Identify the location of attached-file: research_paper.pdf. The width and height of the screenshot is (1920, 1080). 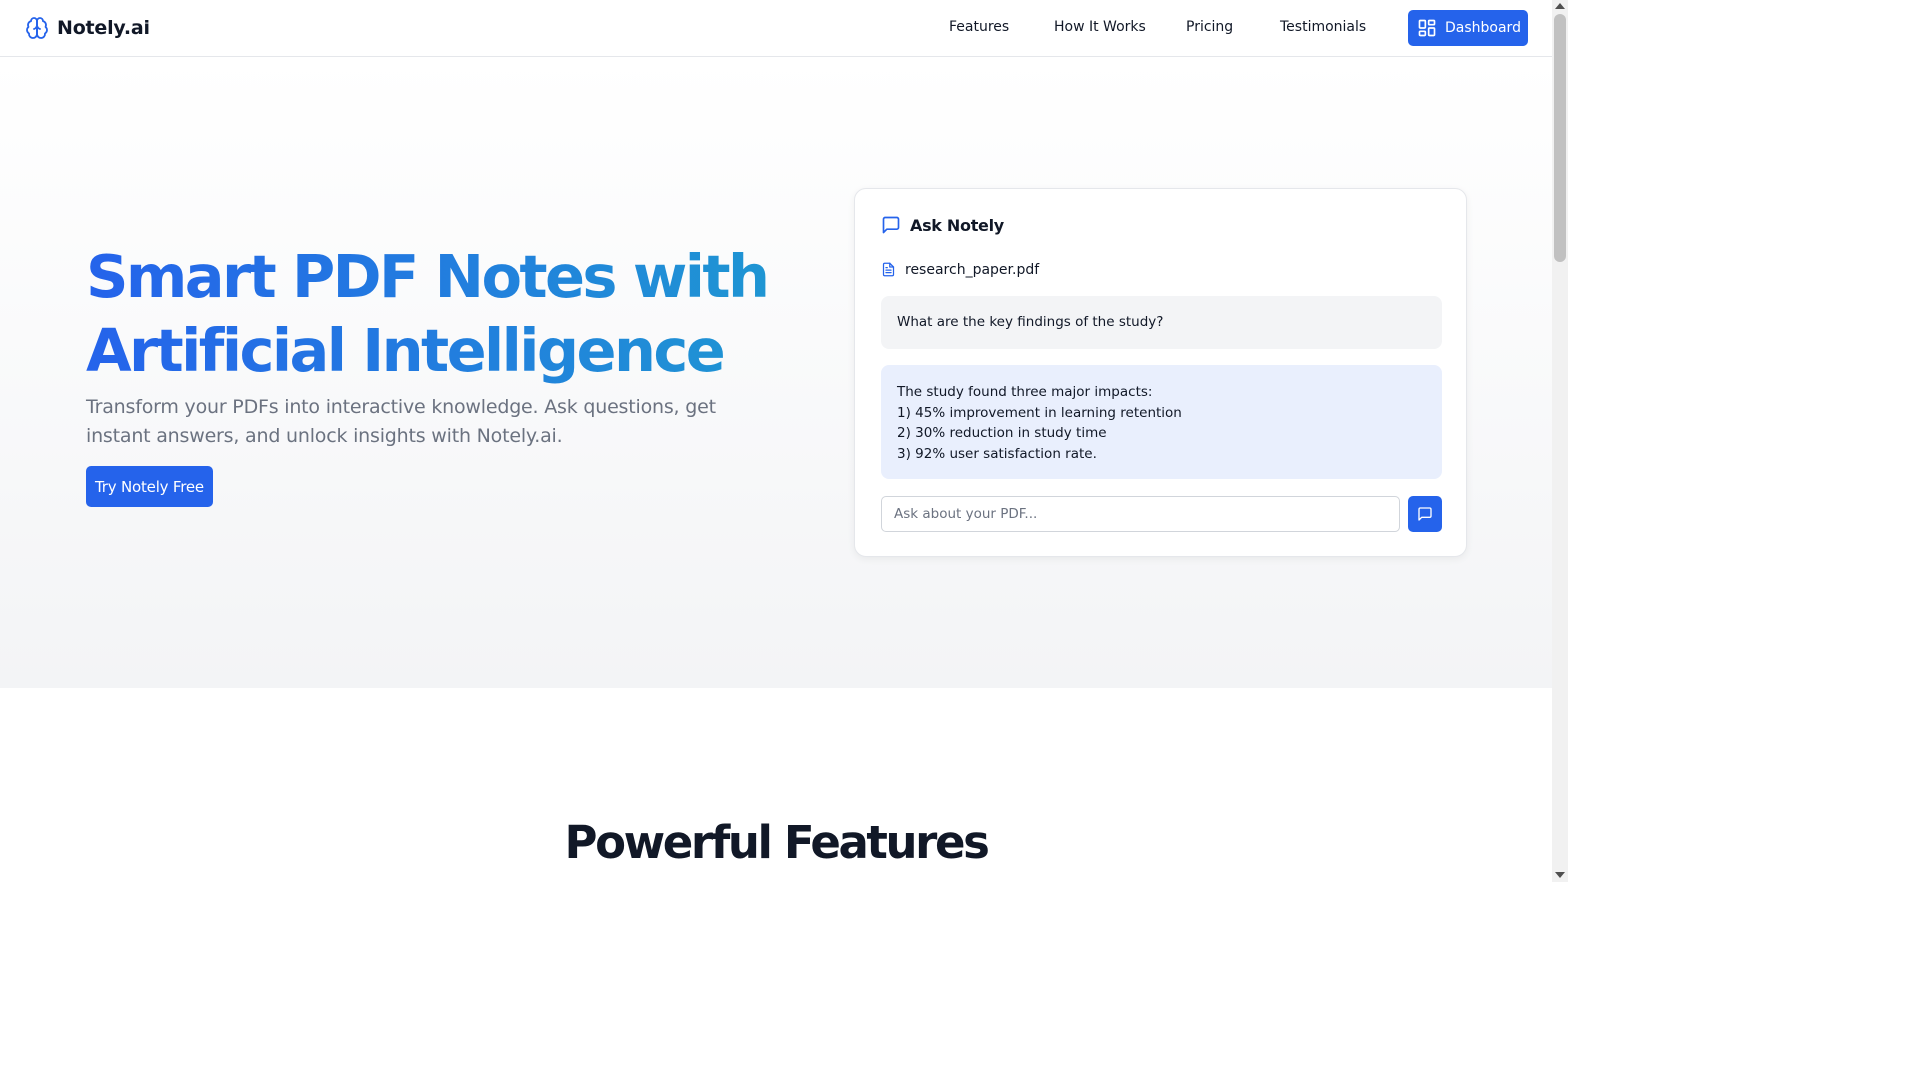
(960, 269).